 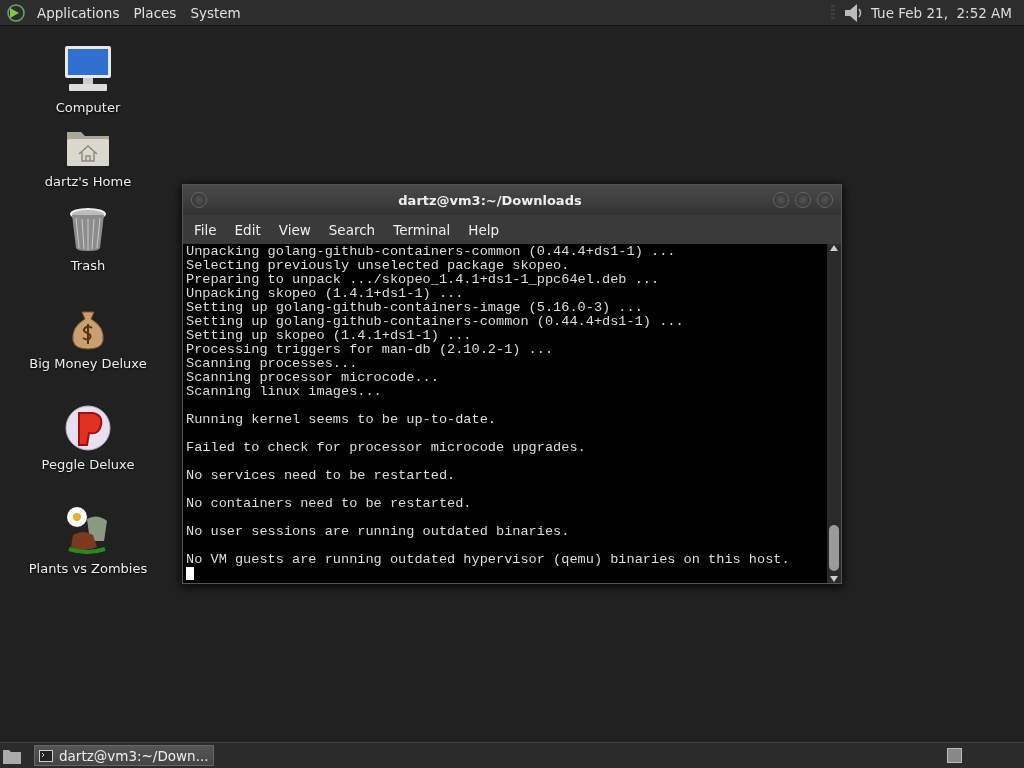 I want to click on scroll-down-icon, so click(x=834, y=579).